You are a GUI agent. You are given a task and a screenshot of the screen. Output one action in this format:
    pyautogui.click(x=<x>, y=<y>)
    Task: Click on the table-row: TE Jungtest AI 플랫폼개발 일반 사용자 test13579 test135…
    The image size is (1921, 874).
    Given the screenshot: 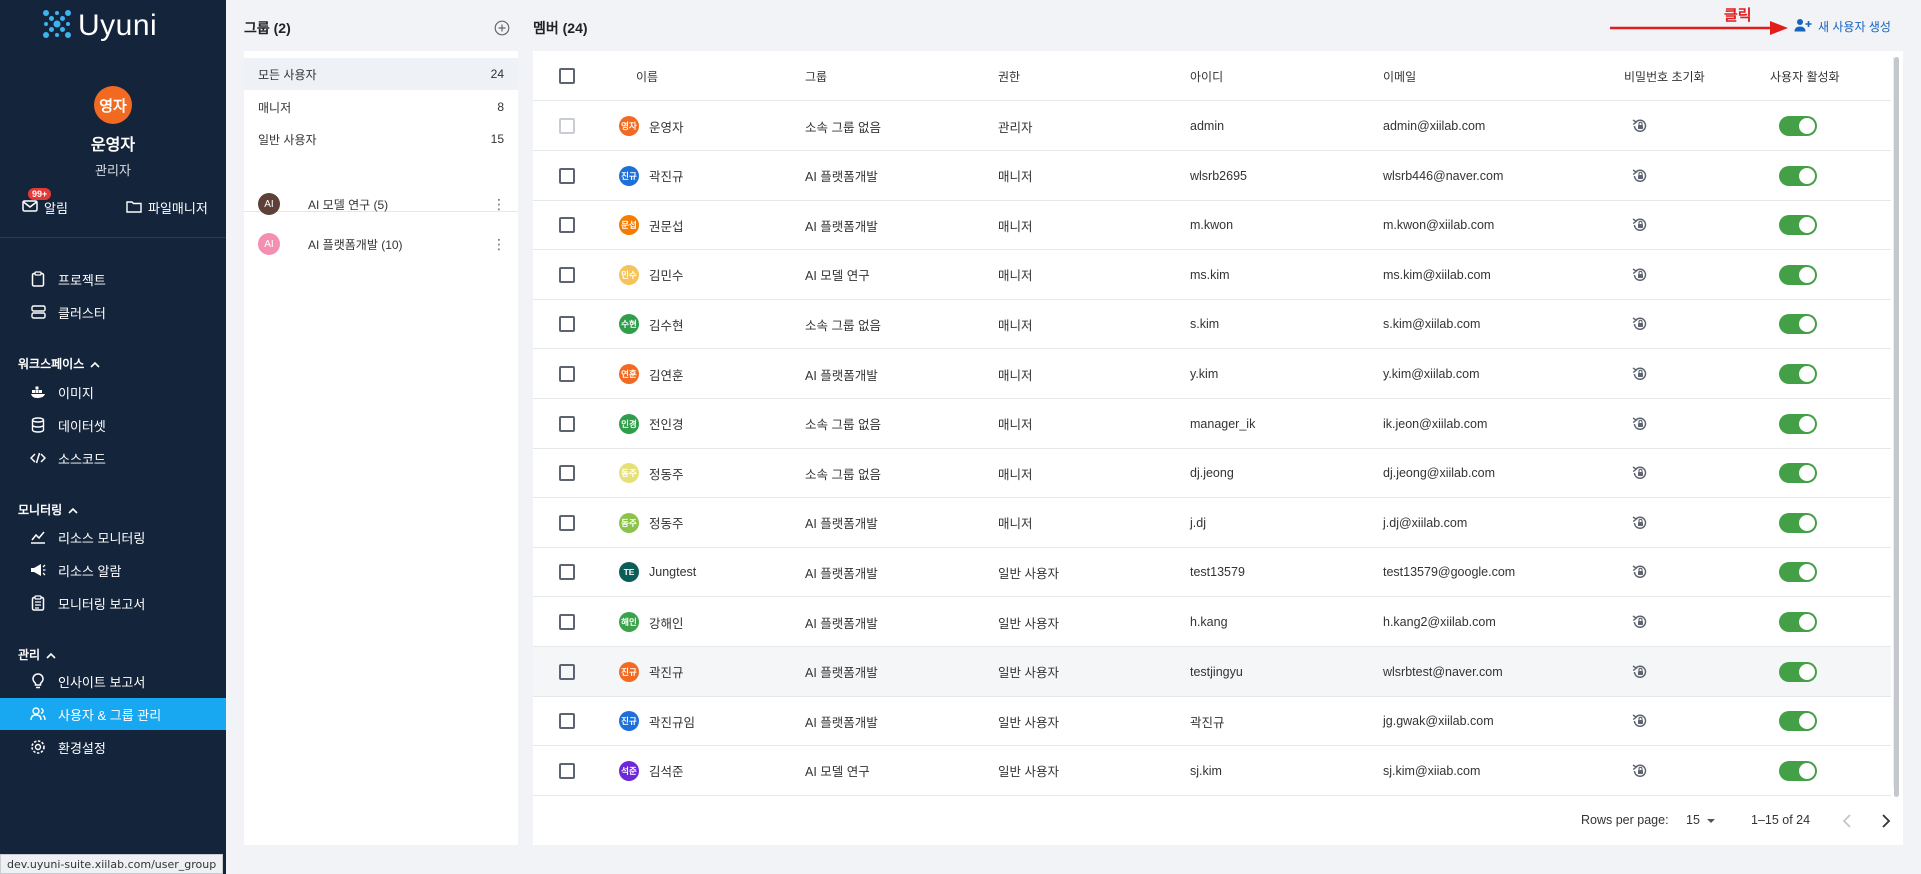 What is the action you would take?
    pyautogui.click(x=1212, y=572)
    